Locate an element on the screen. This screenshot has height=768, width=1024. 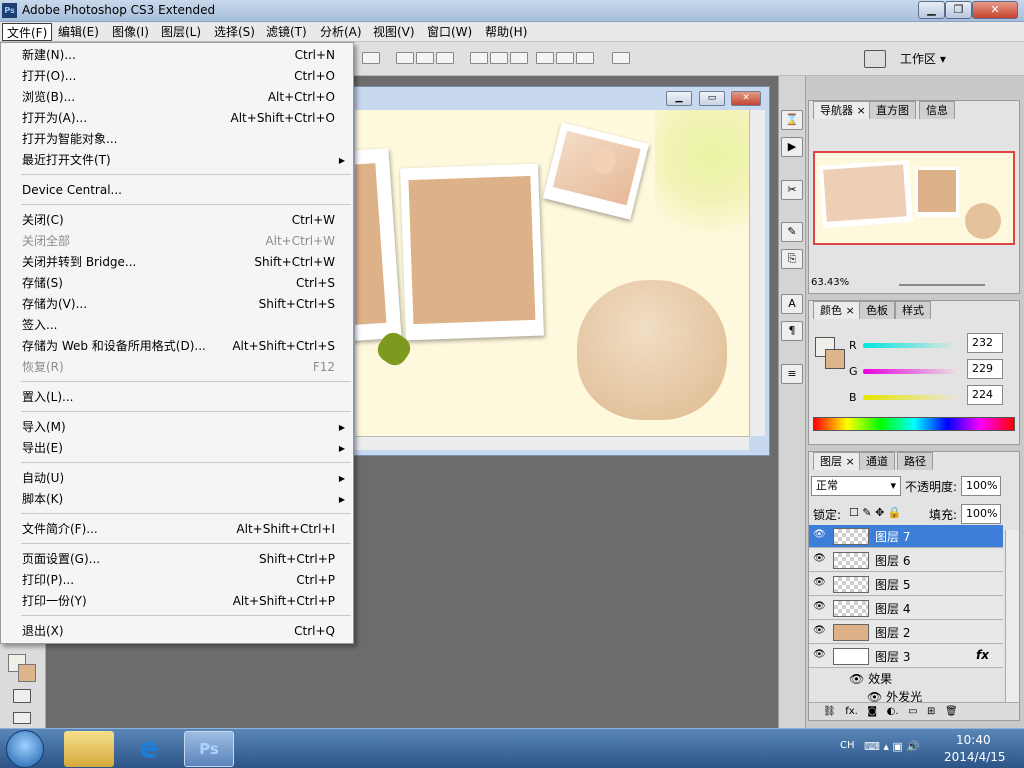
doc-vertical-scrollbar is located at coordinates (757, 273).